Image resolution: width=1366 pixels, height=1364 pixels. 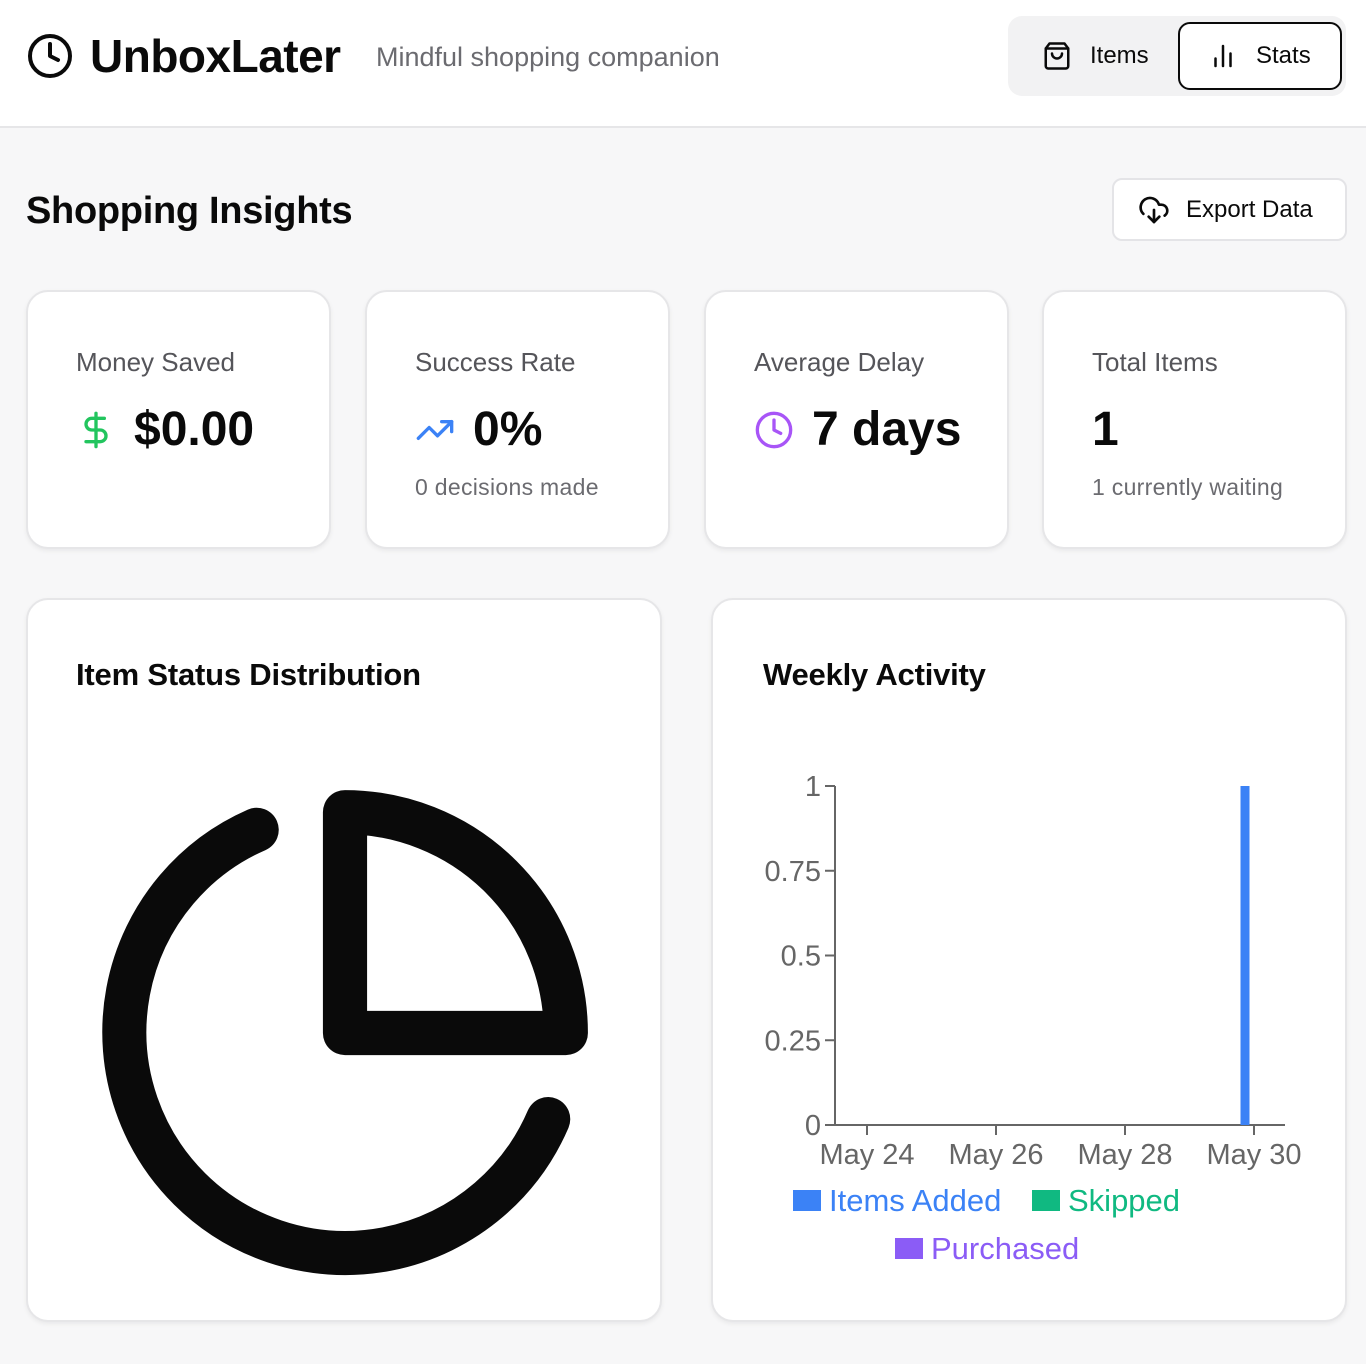 I want to click on legend-label: Purchased, so click(x=1005, y=1248).